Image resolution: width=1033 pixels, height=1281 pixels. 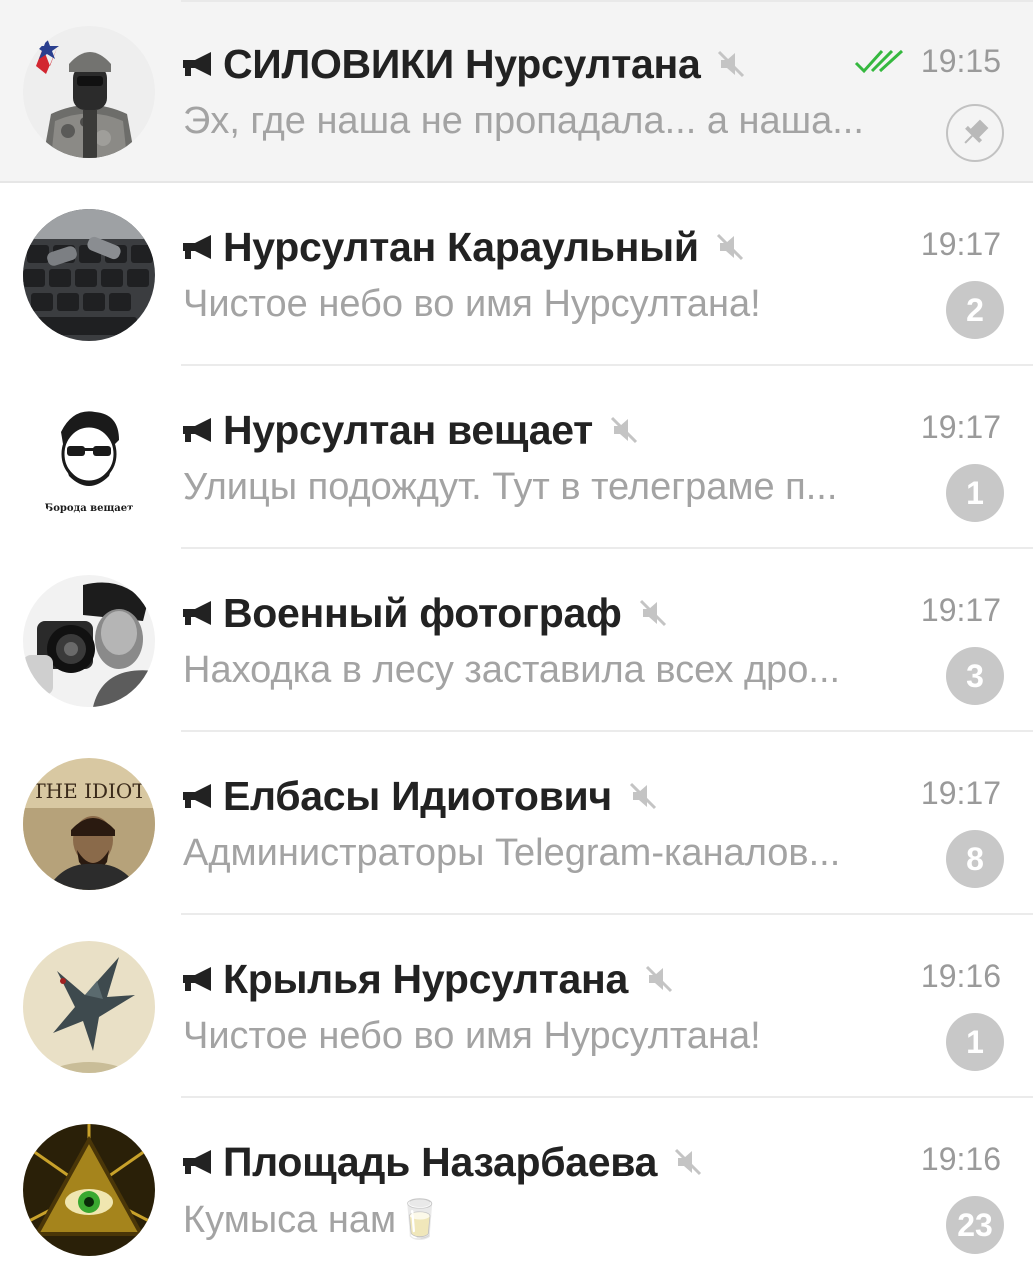 What do you see at coordinates (89, 824) in the screenshot?
I see `idiot-book-avatar: THE IDIOT` at bounding box center [89, 824].